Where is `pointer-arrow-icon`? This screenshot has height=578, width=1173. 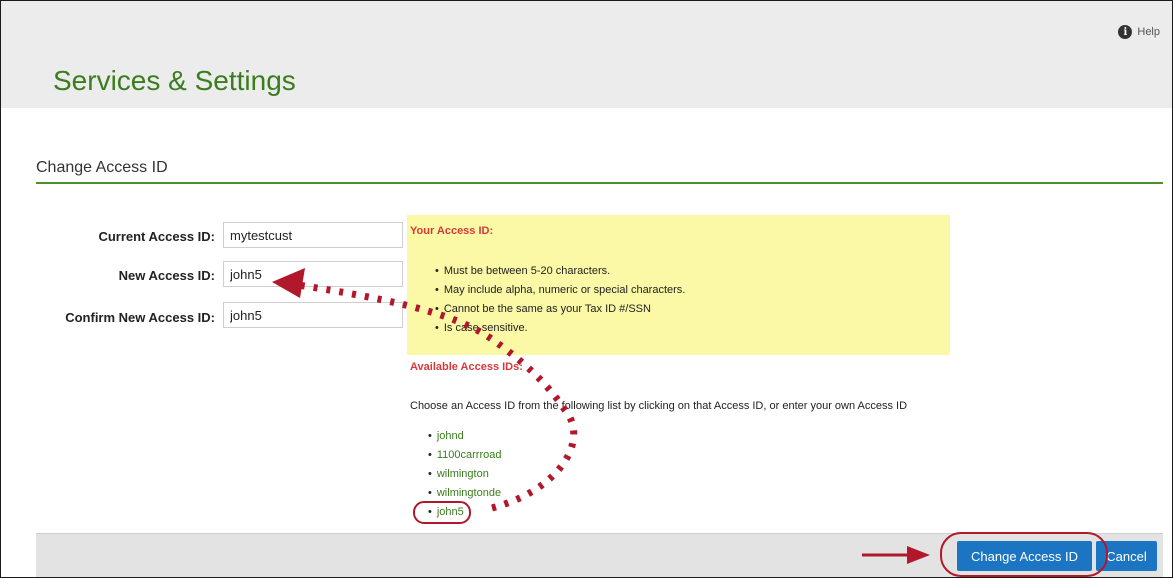 pointer-arrow-icon is located at coordinates (918, 555).